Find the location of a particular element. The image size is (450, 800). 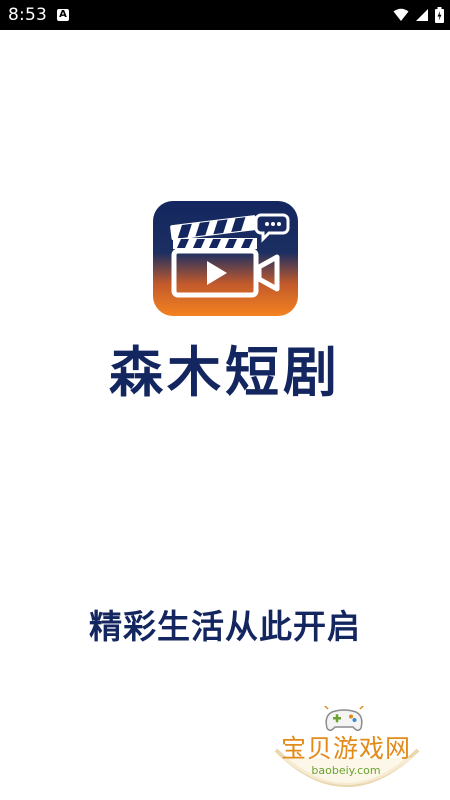

app-name: 森木短剧 is located at coordinates (225, 372).